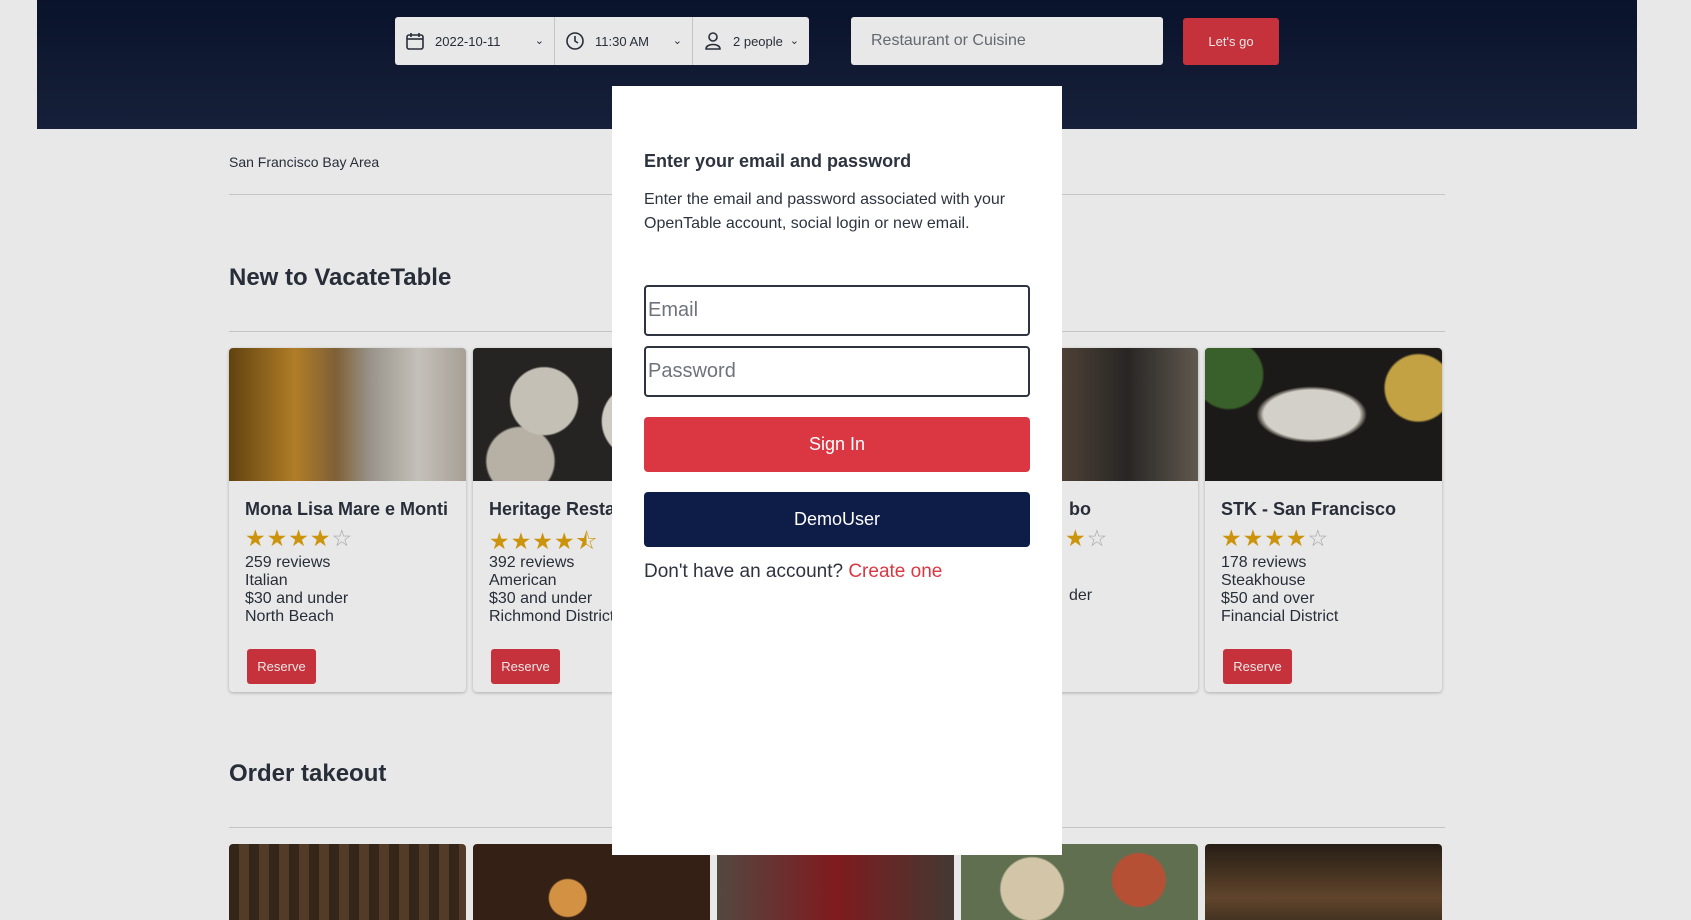 The height and width of the screenshot is (920, 1691). I want to click on demo-user-button: DemoUser, so click(837, 519).